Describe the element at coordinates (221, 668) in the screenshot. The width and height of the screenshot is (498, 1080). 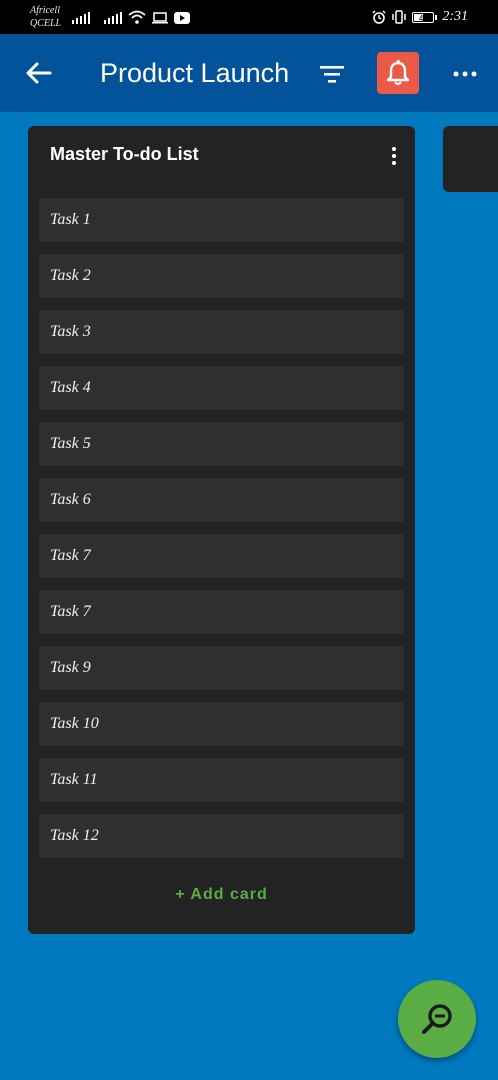
I see `card: Task 9` at that location.